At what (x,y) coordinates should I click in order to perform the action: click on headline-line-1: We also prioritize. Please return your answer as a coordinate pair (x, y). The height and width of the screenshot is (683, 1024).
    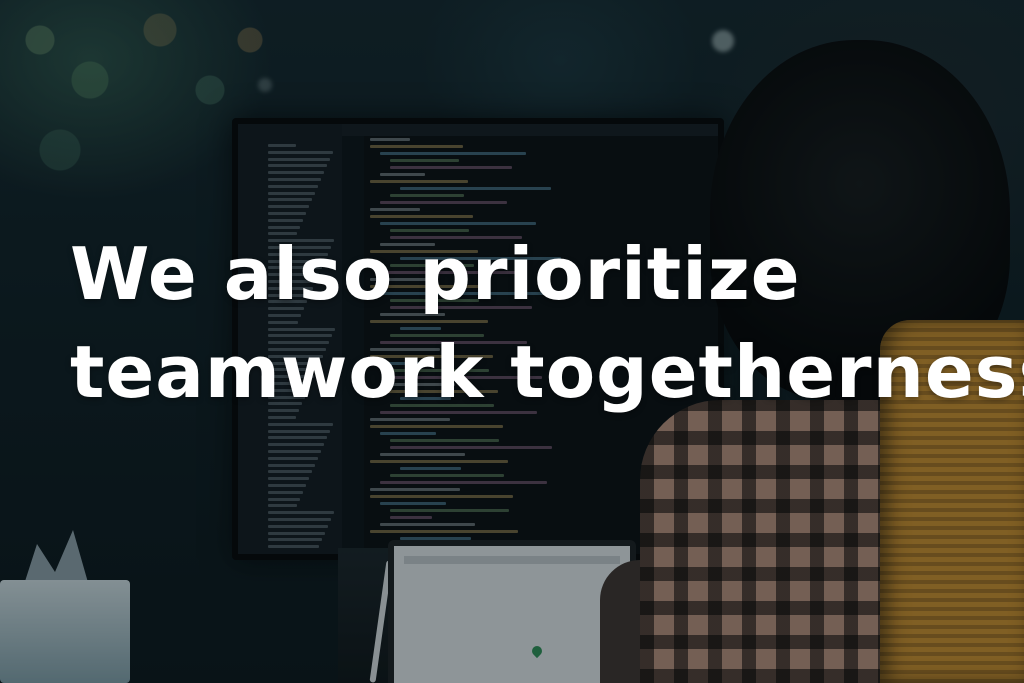
    Looking at the image, I should click on (435, 274).